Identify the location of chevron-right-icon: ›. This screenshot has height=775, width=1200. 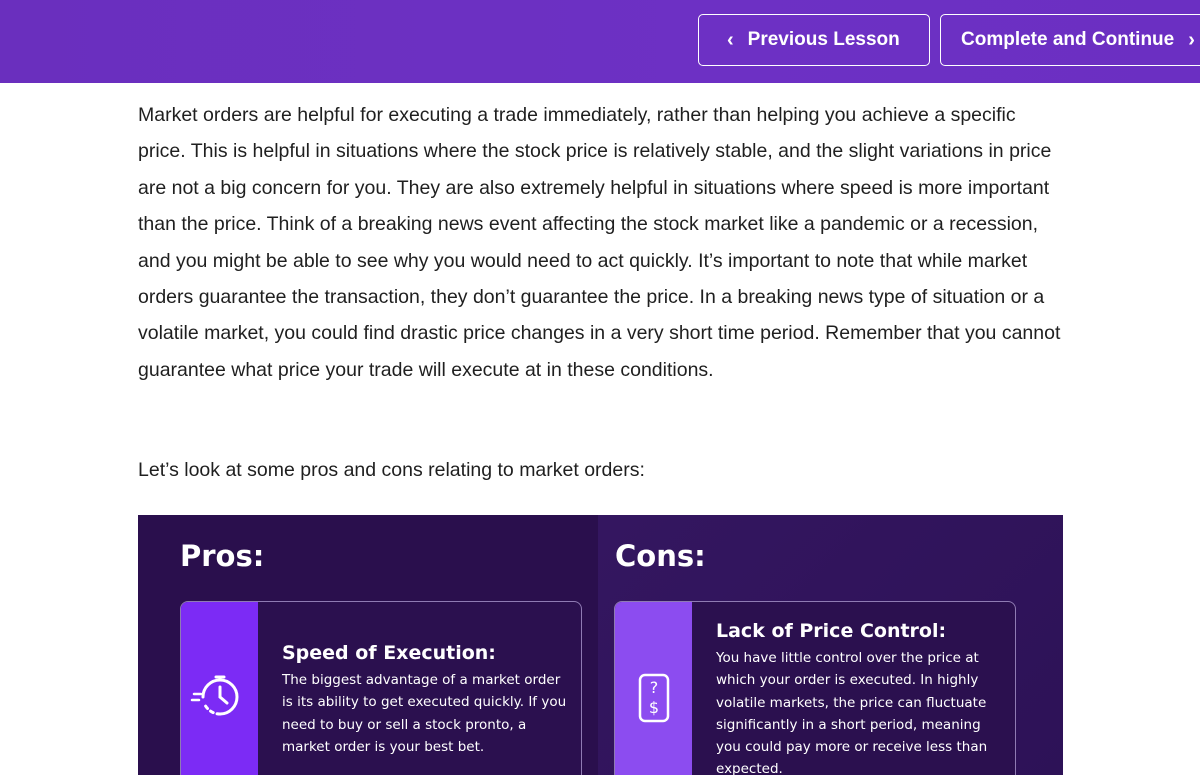
(1191, 39).